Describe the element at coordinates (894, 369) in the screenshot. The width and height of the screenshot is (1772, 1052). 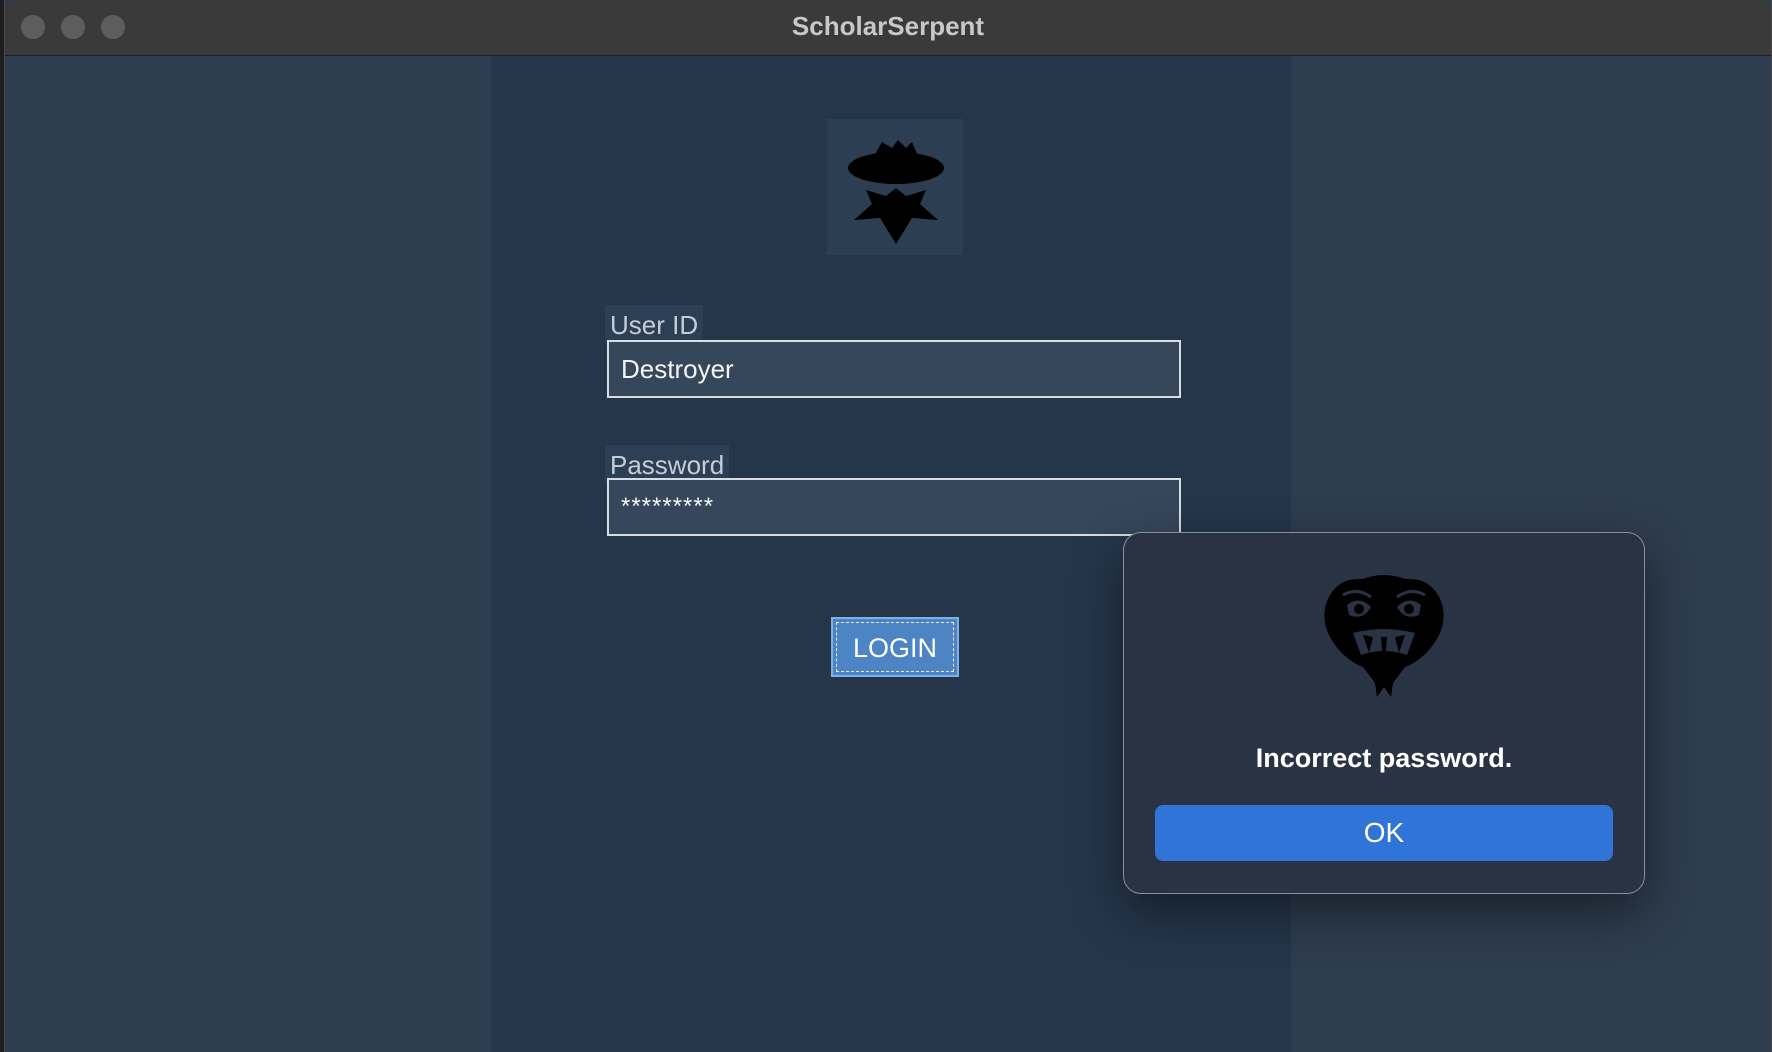
I see `user-id-input` at that location.